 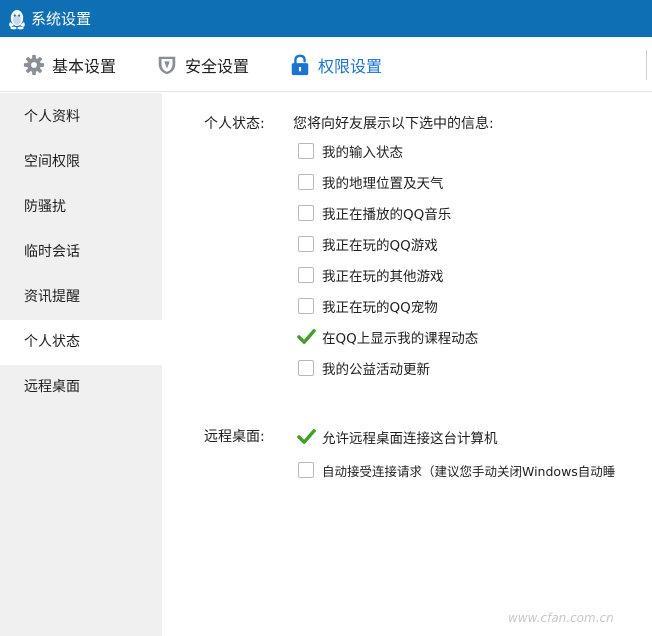 I want to click on allow-remote-label: 允许远程桌面连接这台计算机, so click(x=410, y=439).